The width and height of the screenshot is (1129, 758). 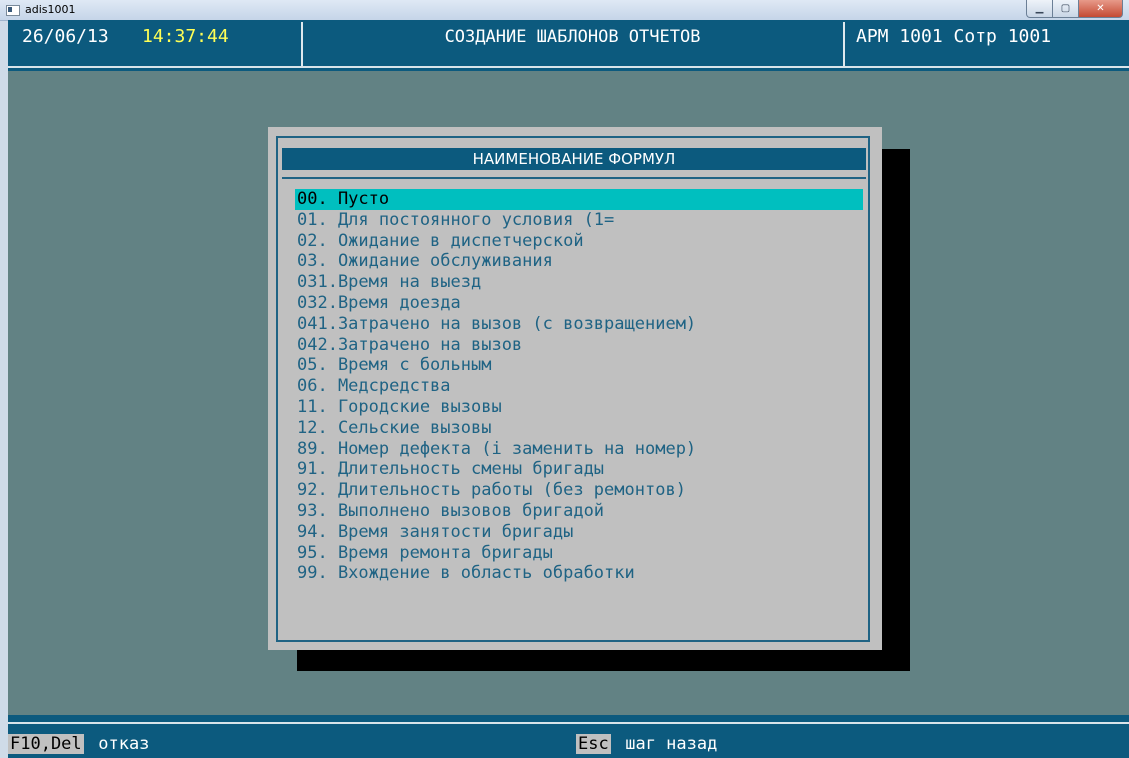 I want to click on formula-list-item: 92. Длительность работы (без ремонтов), so click(x=579, y=490).